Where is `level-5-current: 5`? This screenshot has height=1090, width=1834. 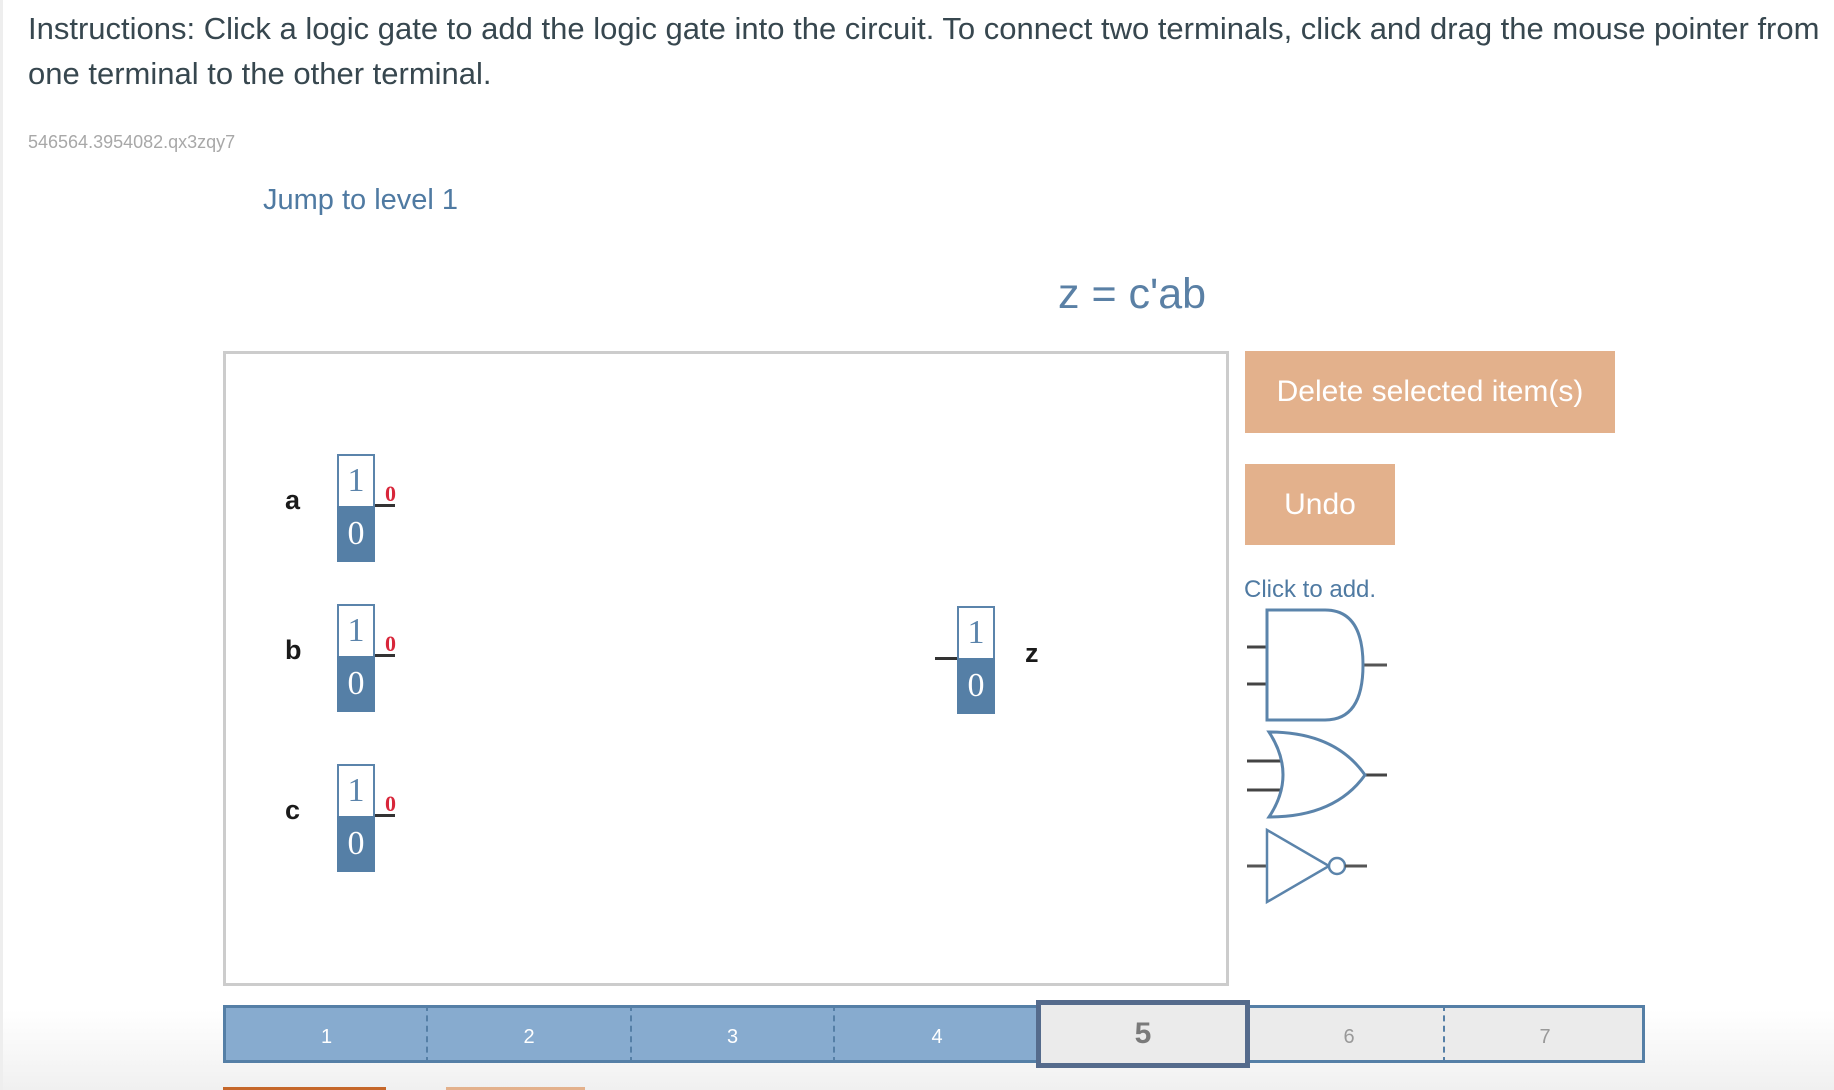
level-5-current: 5 is located at coordinates (1143, 1034).